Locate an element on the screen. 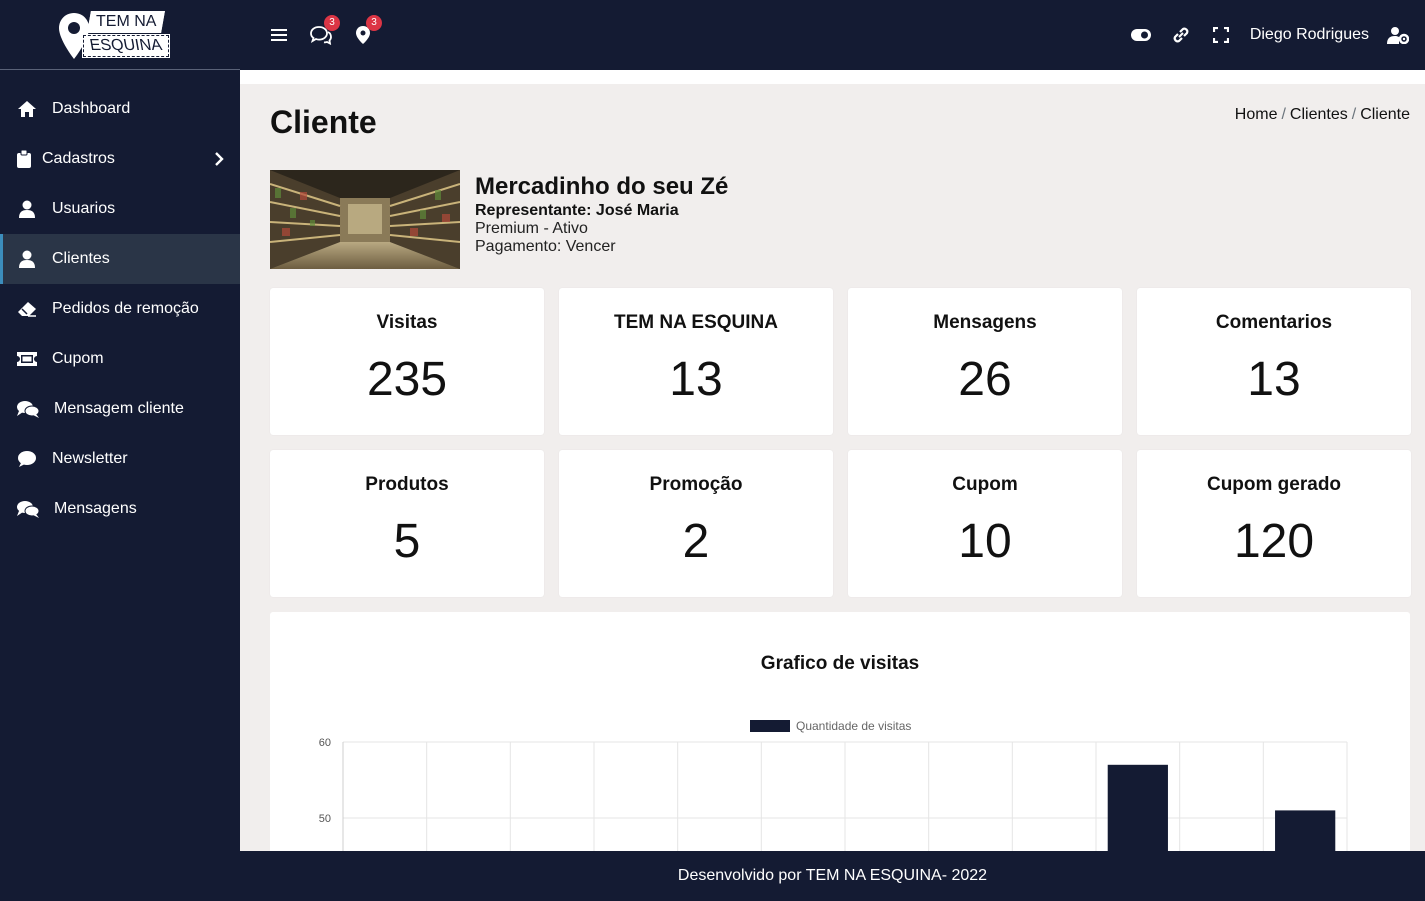 The width and height of the screenshot is (1425, 901). footer: Desenvolvido por TEM NA ESQUINA- 2022 is located at coordinates (832, 876).